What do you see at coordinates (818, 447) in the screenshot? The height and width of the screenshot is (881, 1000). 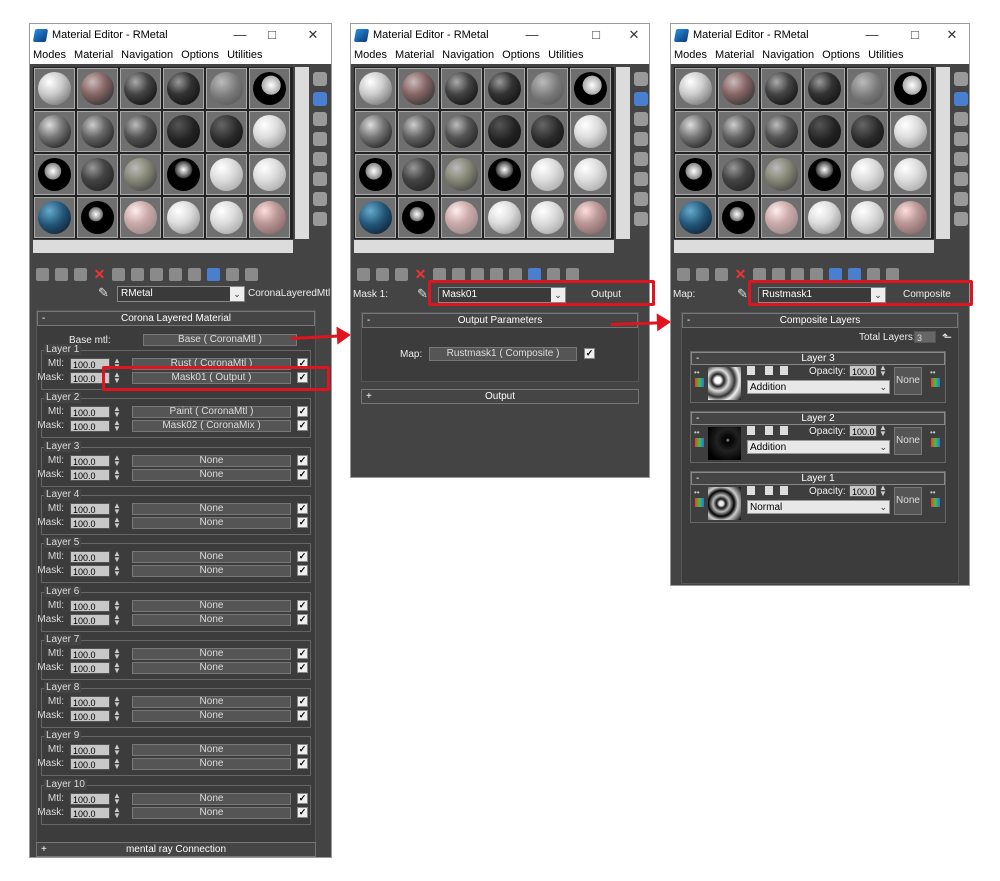 I see `blend-mode-dropdown: Addition ⌄` at bounding box center [818, 447].